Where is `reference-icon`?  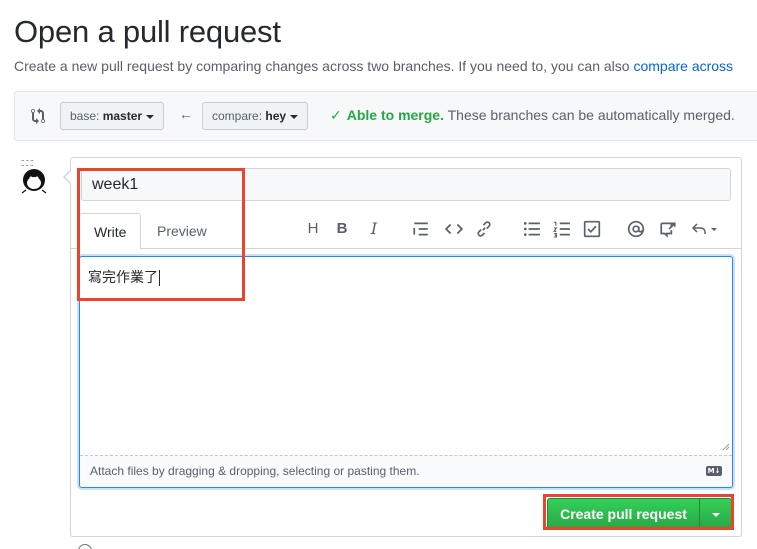 reference-icon is located at coordinates (668, 229).